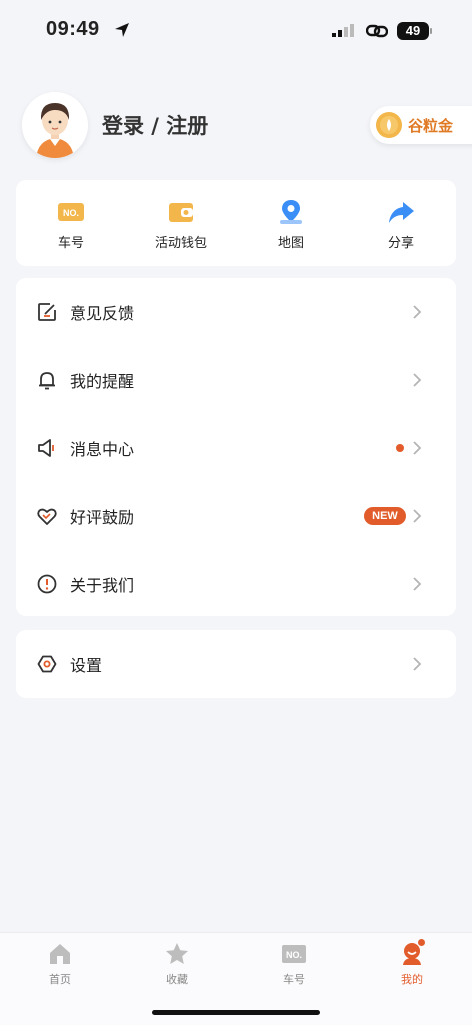 This screenshot has height=1025, width=472. Describe the element at coordinates (421, 942) in the screenshot. I see `tab-notification-dot` at that location.